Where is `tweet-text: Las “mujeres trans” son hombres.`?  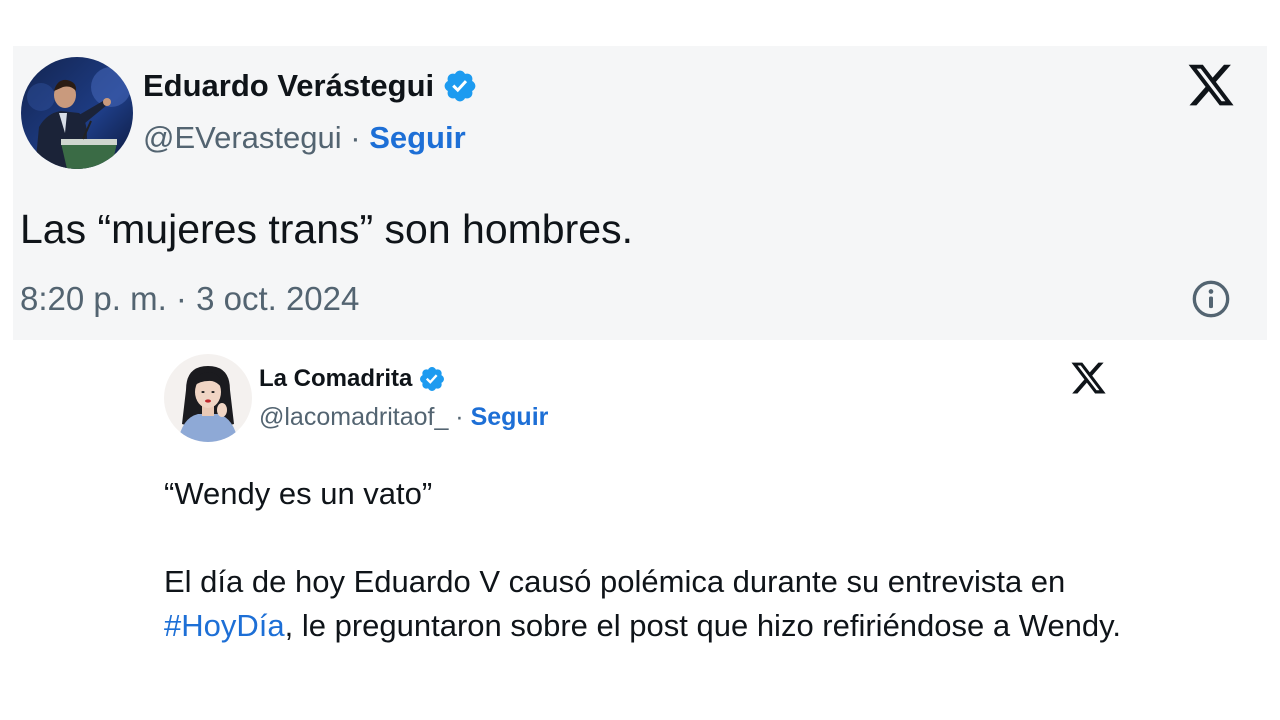
tweet-text: Las “mujeres trans” son hombres. is located at coordinates (326, 229).